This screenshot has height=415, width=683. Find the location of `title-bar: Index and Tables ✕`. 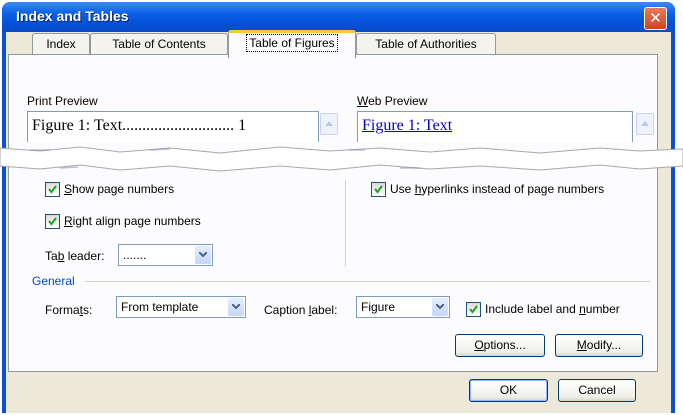

title-bar: Index and Tables ✕ is located at coordinates (338, 17).